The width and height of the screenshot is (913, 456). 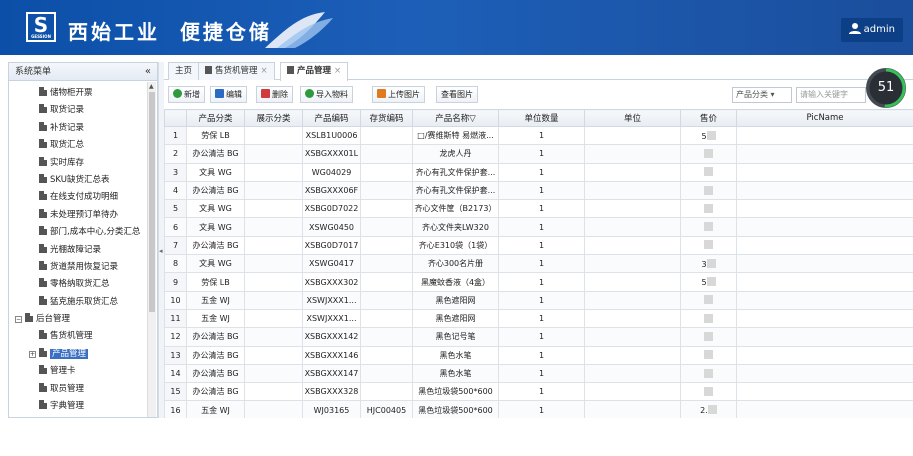 I want to click on cell-code: XSBGXXX01L, so click(x=331, y=154).